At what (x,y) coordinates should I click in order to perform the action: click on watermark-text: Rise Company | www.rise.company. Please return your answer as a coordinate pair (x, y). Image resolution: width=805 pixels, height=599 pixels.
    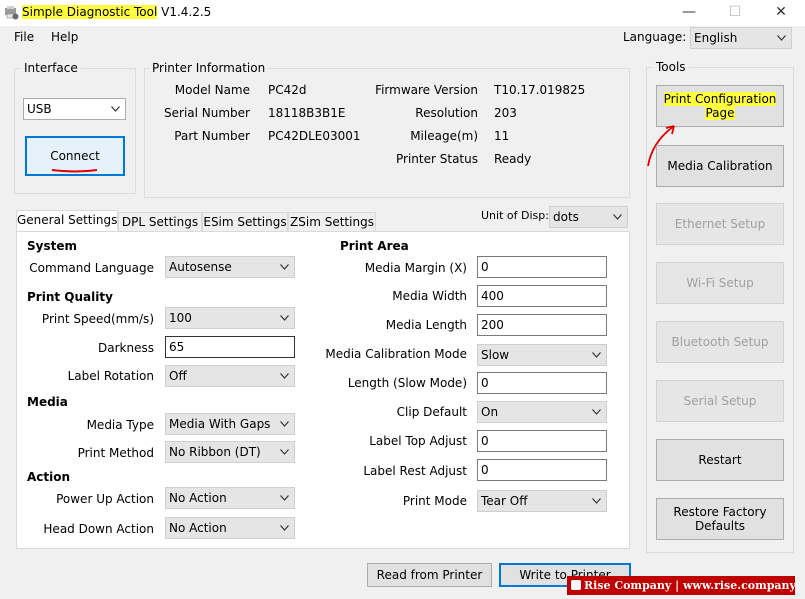
    Looking at the image, I should click on (689, 585).